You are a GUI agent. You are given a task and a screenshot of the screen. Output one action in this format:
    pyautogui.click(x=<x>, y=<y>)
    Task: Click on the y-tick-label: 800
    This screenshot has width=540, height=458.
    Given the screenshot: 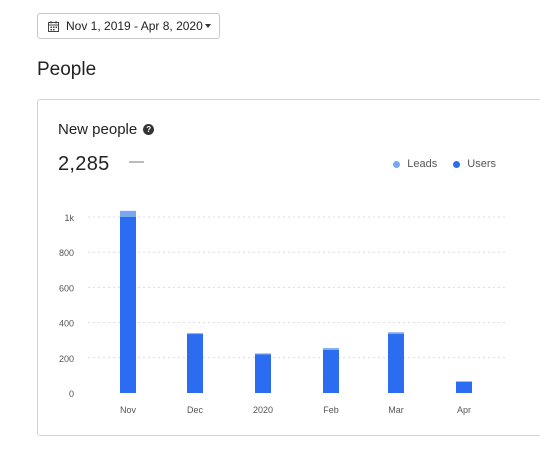 What is the action you would take?
    pyautogui.click(x=66, y=253)
    